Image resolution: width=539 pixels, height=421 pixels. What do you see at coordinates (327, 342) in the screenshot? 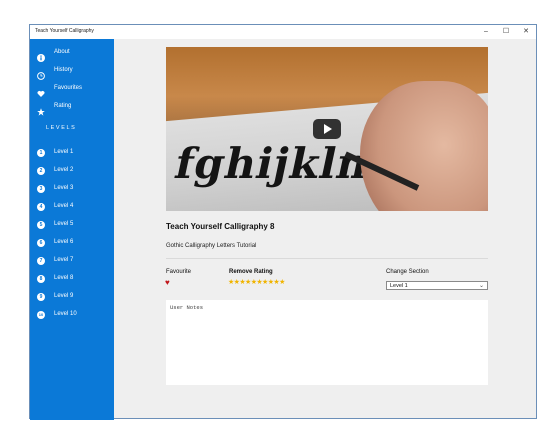
I see `user-notes-textarea: User Notes` at bounding box center [327, 342].